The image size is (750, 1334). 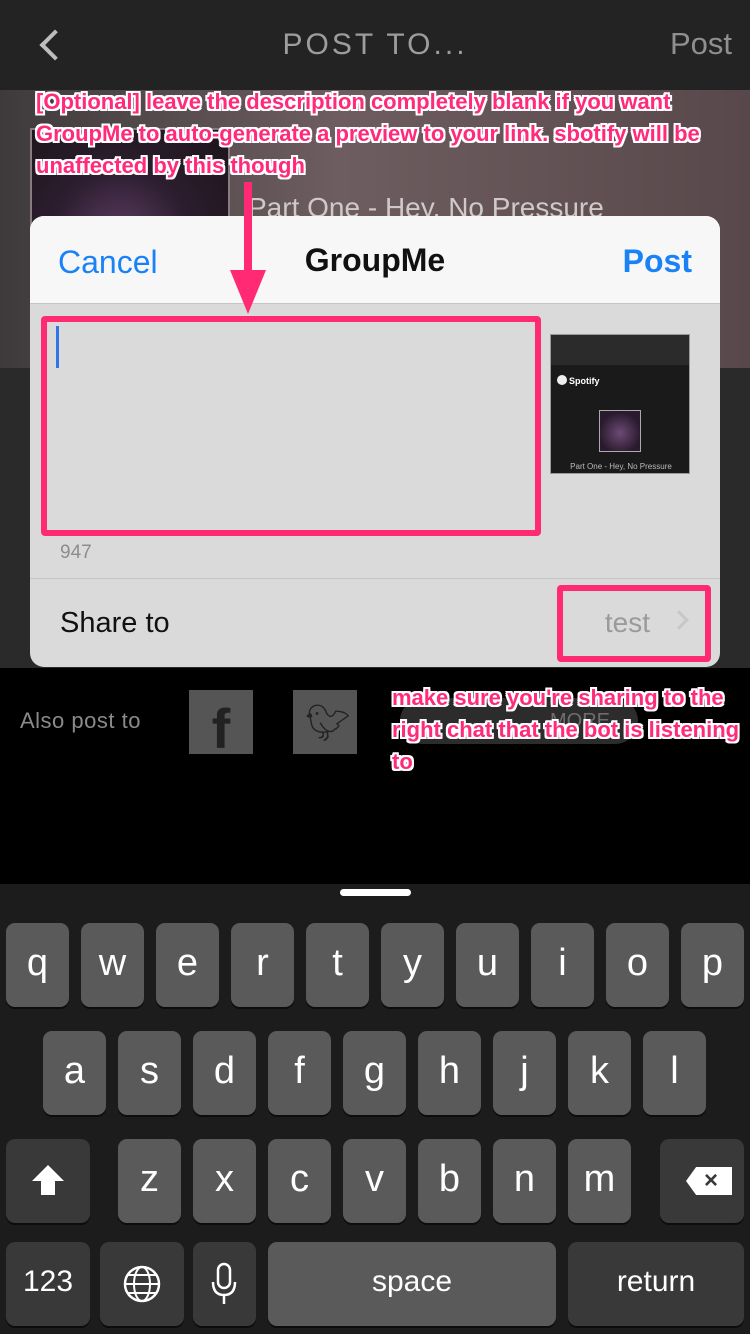 I want to click on delete-key: ×, so click(x=702, y=1181).